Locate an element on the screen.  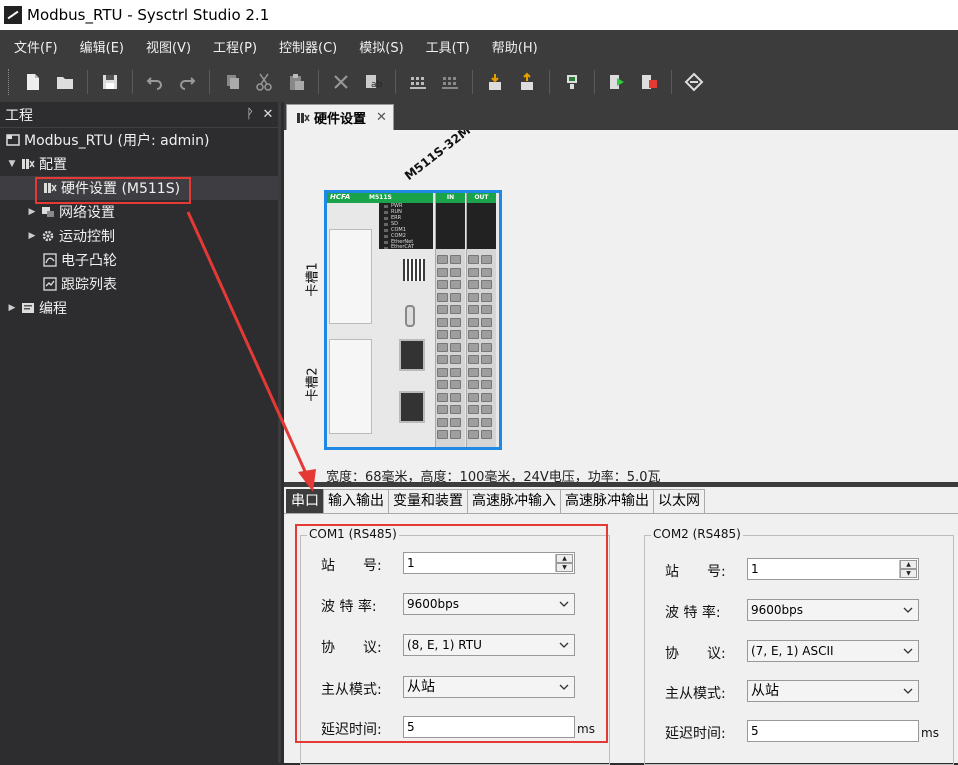
slot1-label: 卡槽1 is located at coordinates (313, 279).